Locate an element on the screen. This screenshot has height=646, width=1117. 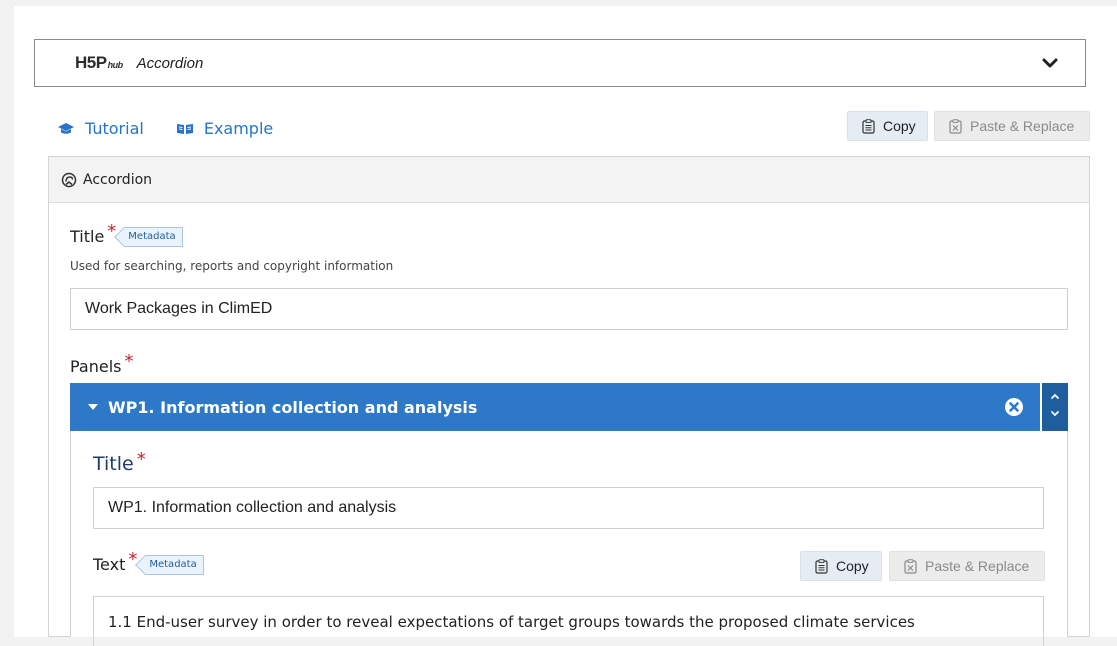
paste-replace-button: Paste & Replace is located at coordinates (1012, 126).